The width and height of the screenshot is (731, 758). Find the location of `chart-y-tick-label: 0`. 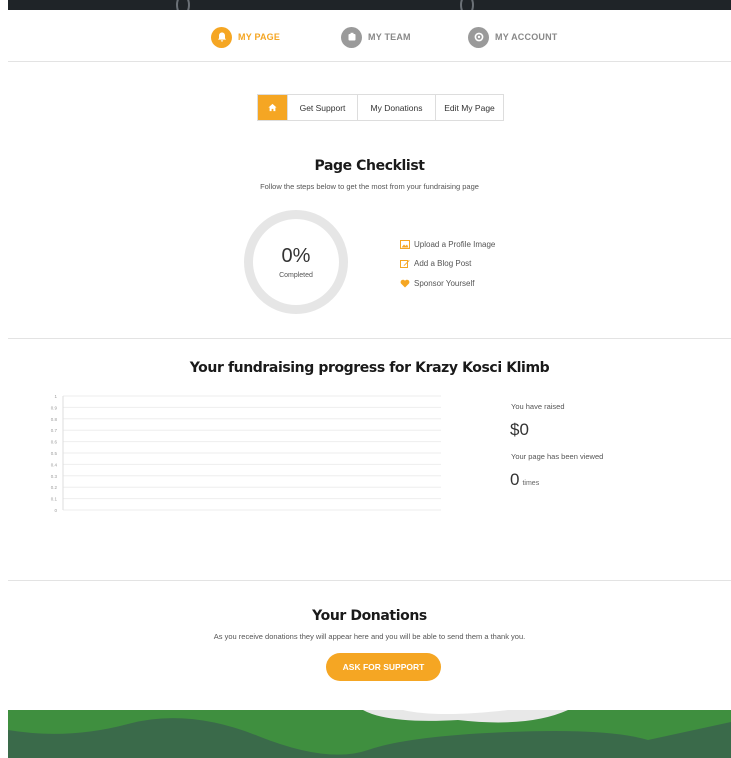

chart-y-tick-label: 0 is located at coordinates (55, 510).